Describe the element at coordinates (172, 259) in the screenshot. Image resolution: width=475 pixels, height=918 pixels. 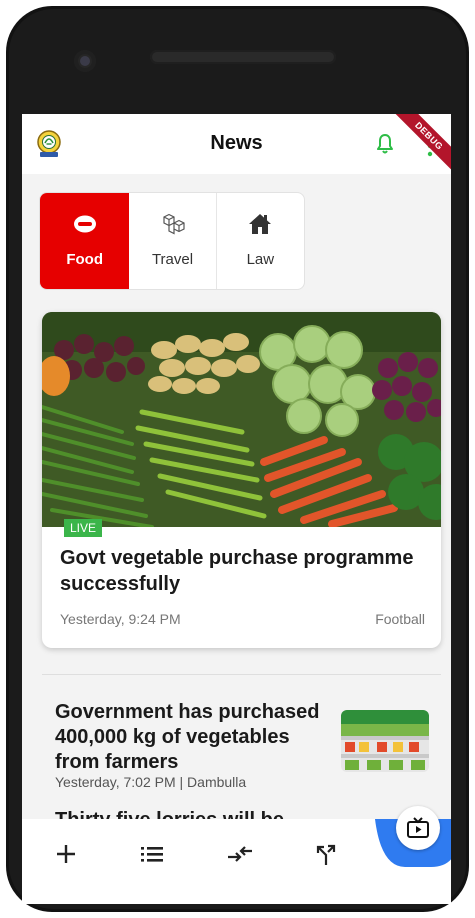
I see `tab-travel-label: Travel` at that location.